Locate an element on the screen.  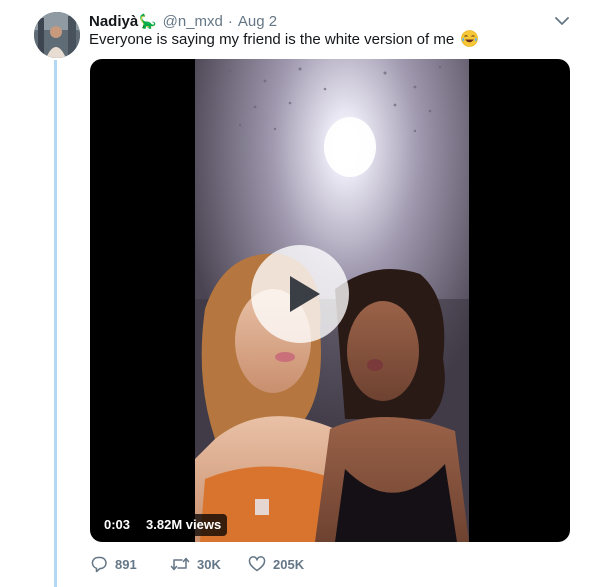
retweet-button: 30K is located at coordinates (209, 564).